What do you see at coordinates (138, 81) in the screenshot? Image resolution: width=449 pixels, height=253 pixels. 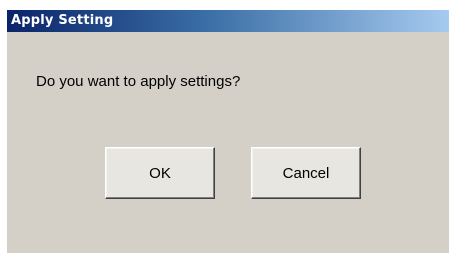 I see `dialog-message: Do you want to apply settings?` at bounding box center [138, 81].